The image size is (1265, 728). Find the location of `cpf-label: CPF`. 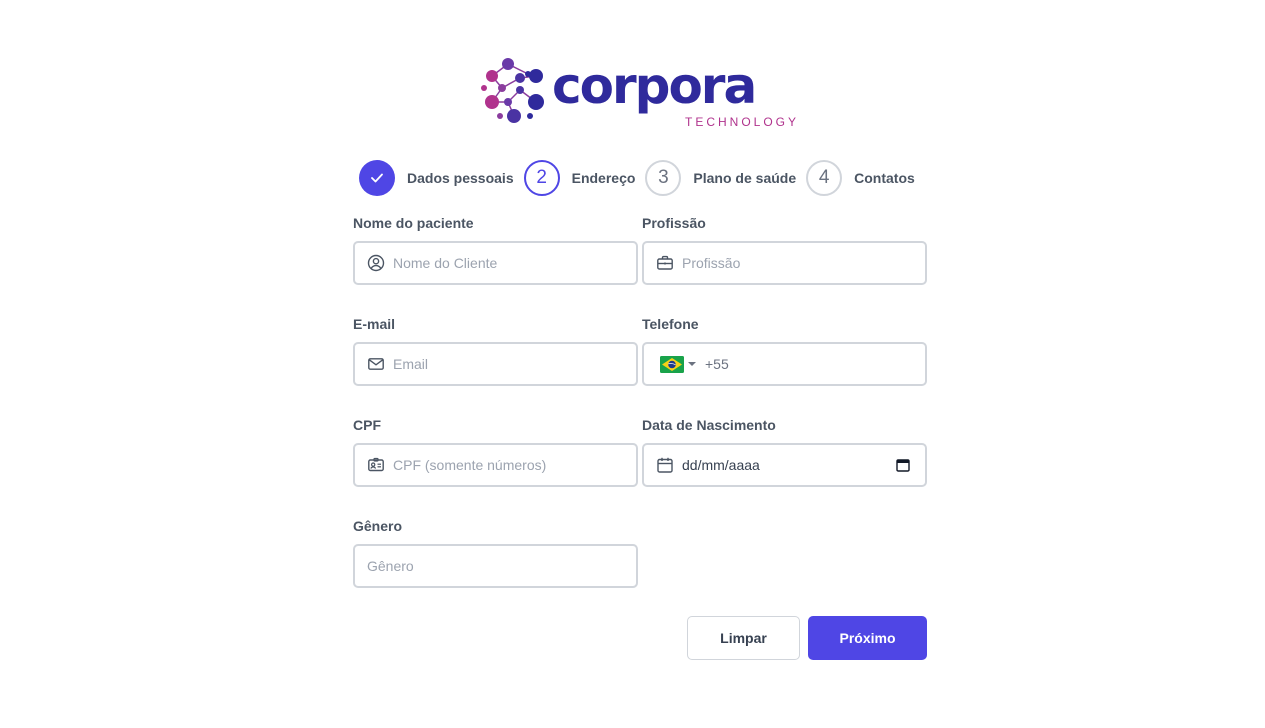

cpf-label: CPF is located at coordinates (367, 425).